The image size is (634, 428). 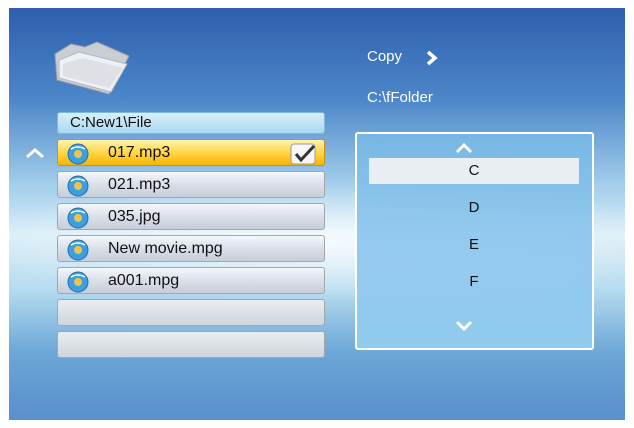 What do you see at coordinates (139, 184) in the screenshot?
I see `file-name: 021.mp3` at bounding box center [139, 184].